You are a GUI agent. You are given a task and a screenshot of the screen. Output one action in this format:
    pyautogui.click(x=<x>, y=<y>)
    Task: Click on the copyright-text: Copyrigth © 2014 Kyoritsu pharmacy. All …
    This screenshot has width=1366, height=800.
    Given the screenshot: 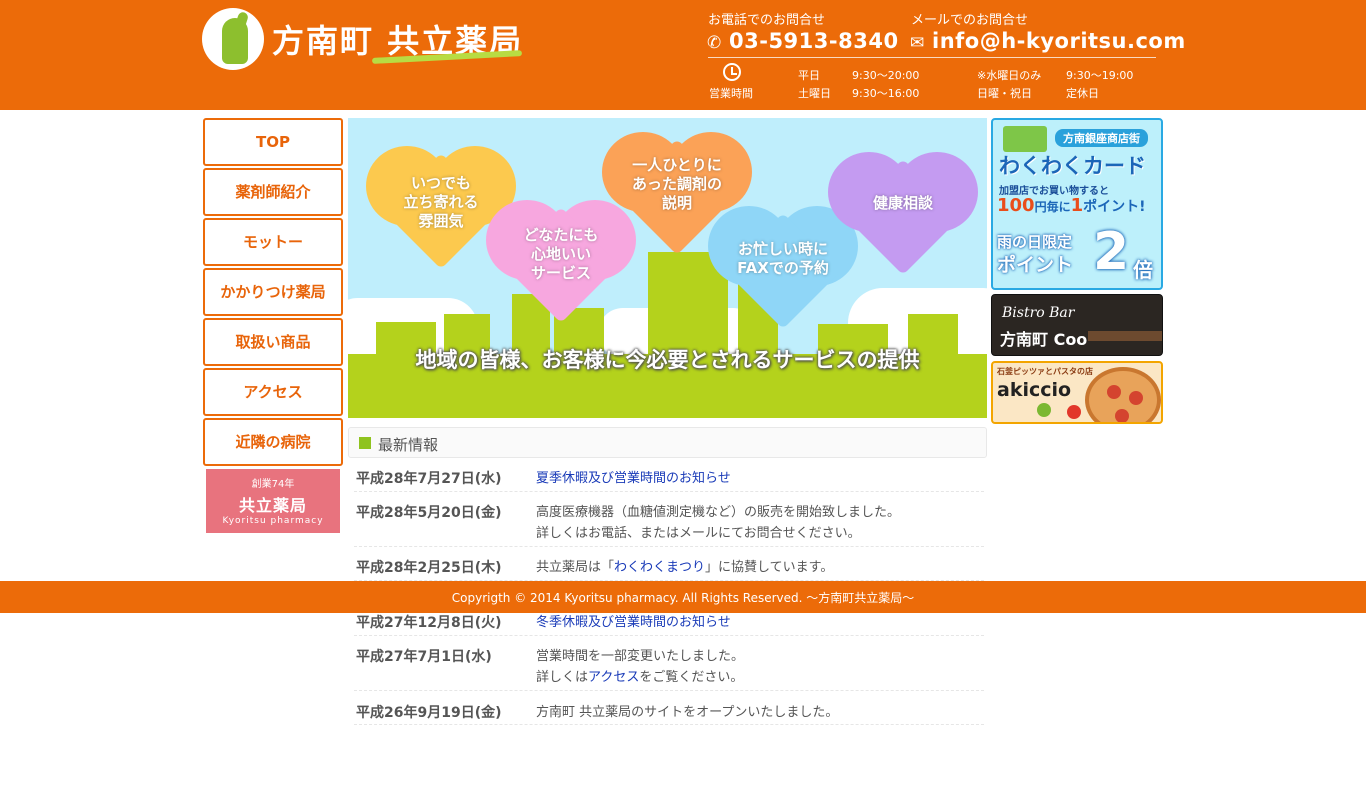 What is the action you would take?
    pyautogui.click(x=683, y=598)
    